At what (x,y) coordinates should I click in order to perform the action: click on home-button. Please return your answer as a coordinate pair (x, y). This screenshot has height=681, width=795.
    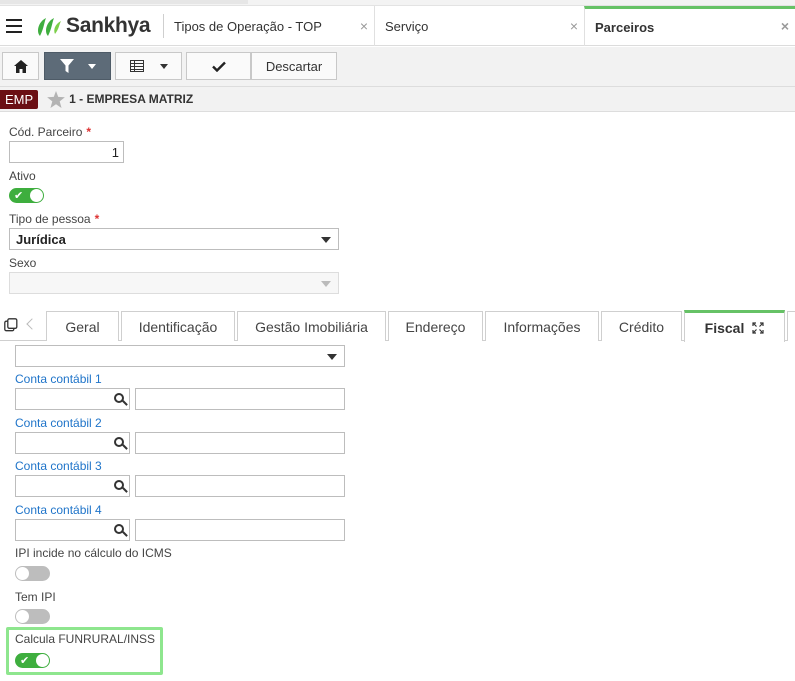
    Looking at the image, I should click on (20, 66).